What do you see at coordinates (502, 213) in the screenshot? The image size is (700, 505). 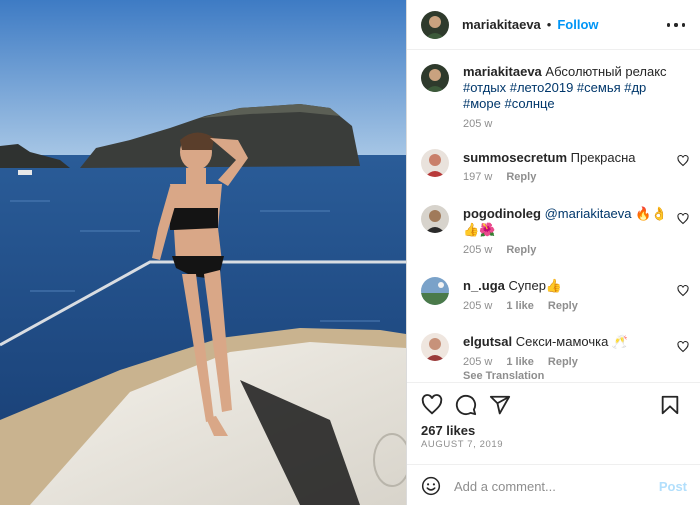 I see `comment-username: pogodinoleg` at bounding box center [502, 213].